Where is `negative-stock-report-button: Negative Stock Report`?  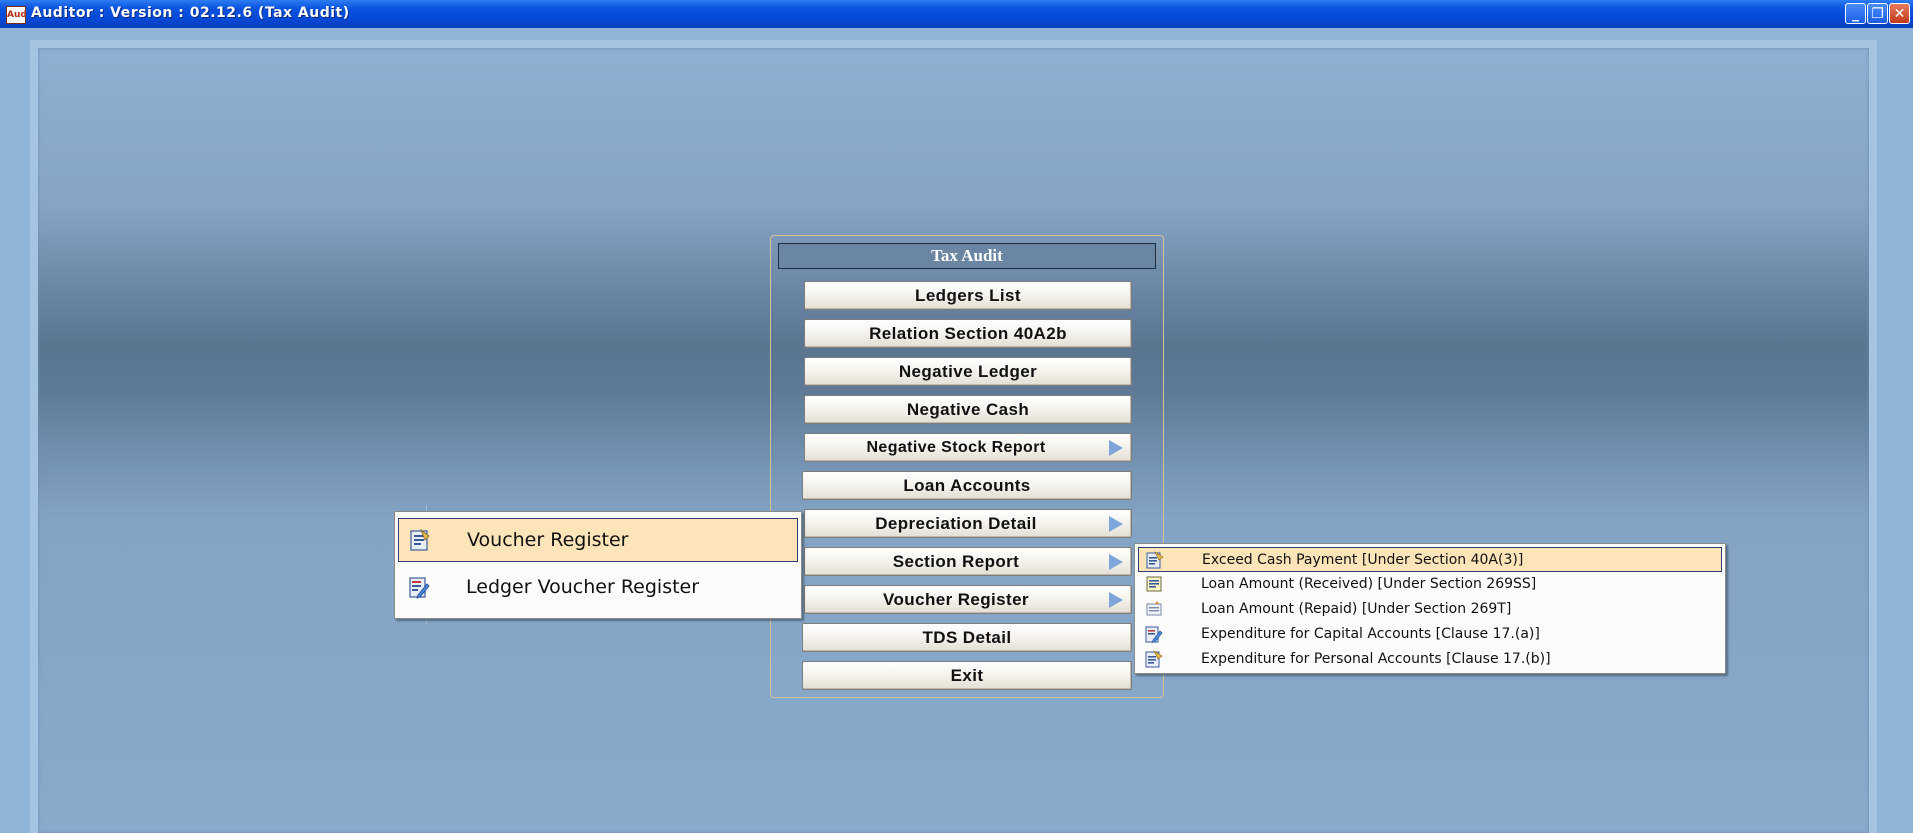 negative-stock-report-button: Negative Stock Report is located at coordinates (968, 447).